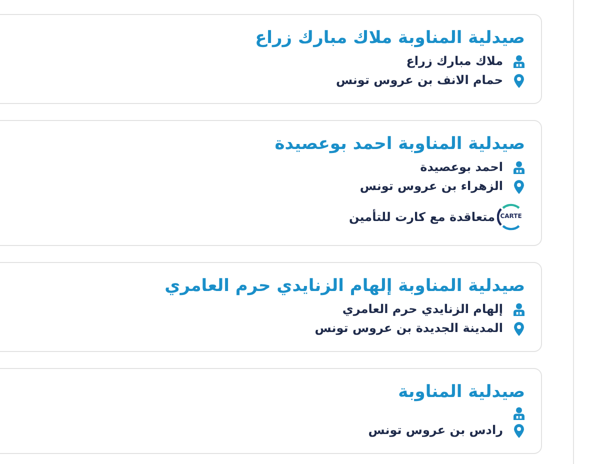 The height and width of the screenshot is (464, 612). Describe the element at coordinates (421, 217) in the screenshot. I see `insurance-text: متعاقدة مع كارت للتأمين` at that location.